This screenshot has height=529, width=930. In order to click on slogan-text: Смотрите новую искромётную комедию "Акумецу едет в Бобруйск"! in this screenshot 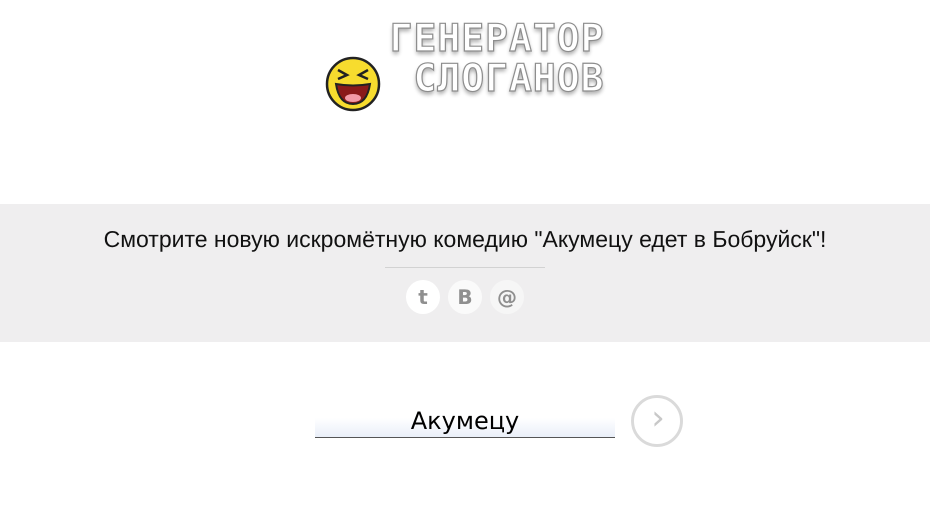, I will do `click(465, 239)`.